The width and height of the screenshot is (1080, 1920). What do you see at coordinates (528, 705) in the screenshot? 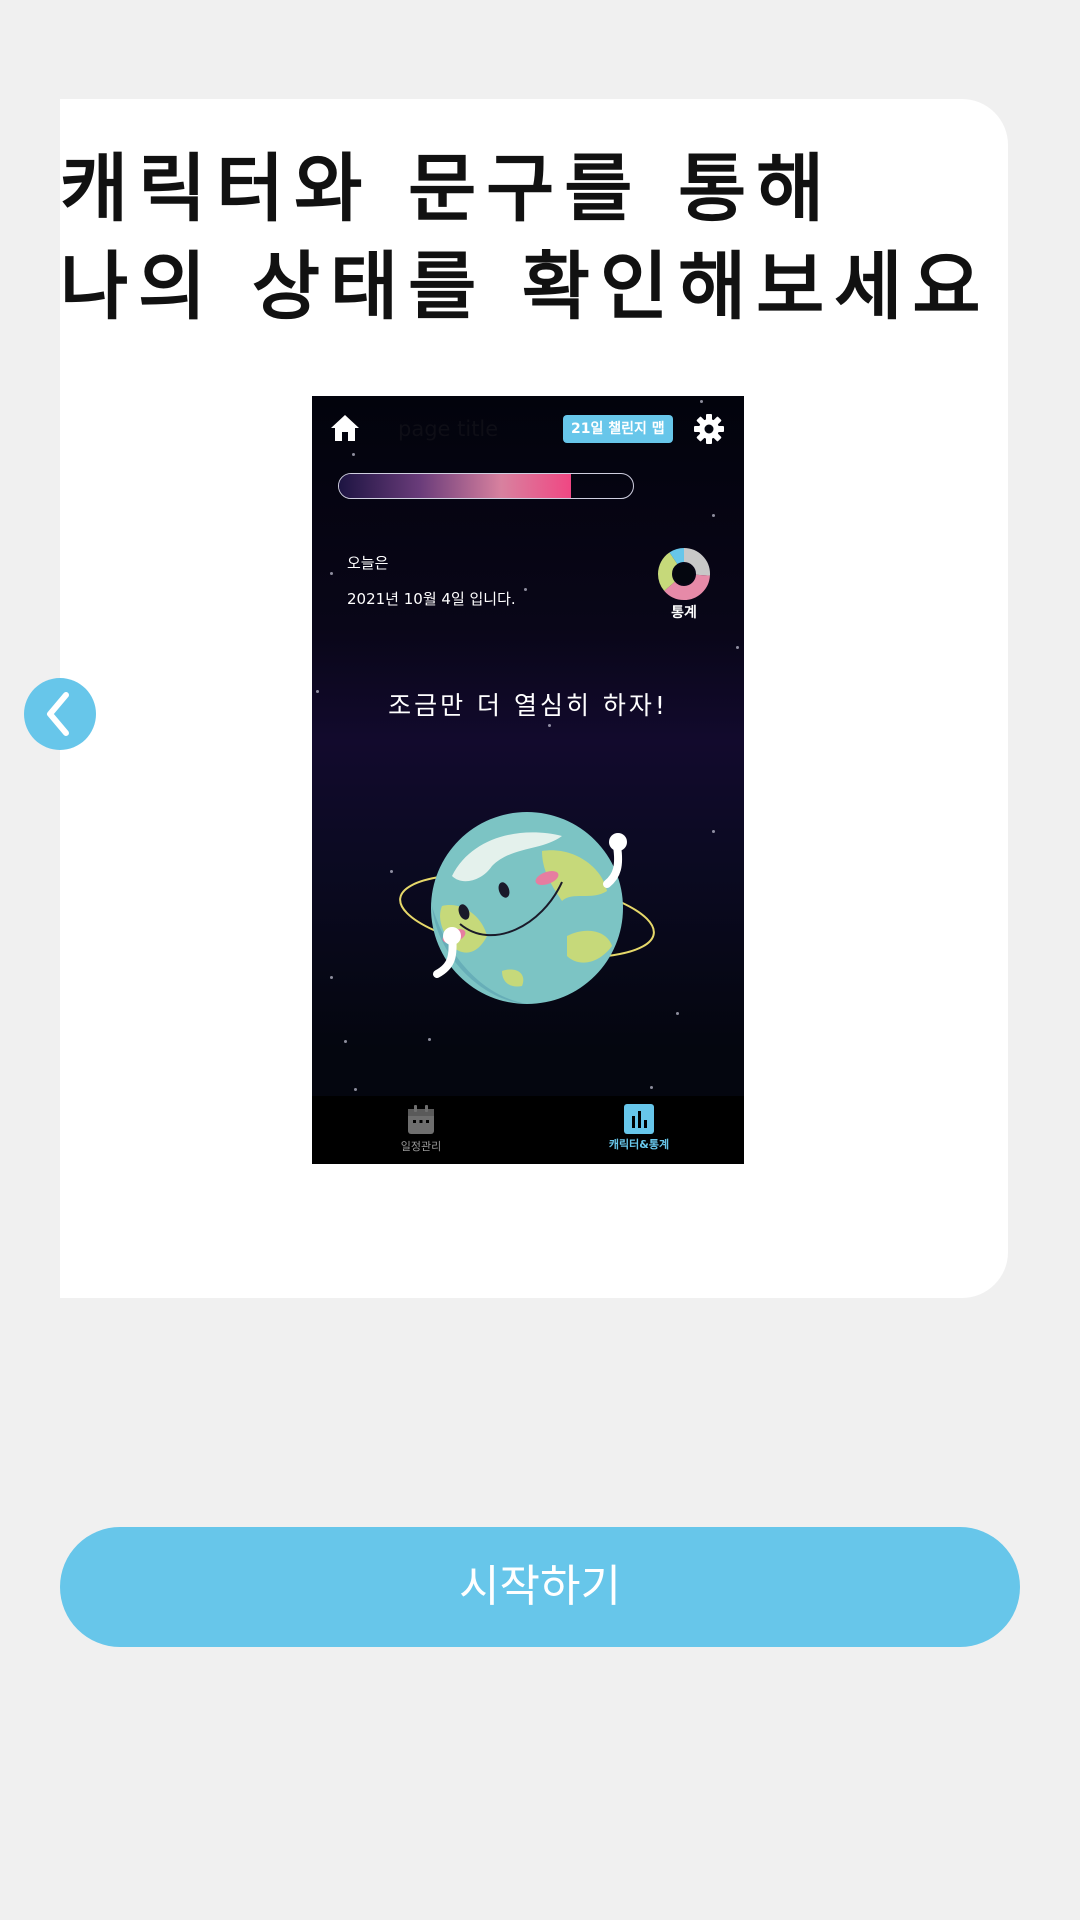
I see `status-message: 조금만 더 열심히 하자!` at bounding box center [528, 705].